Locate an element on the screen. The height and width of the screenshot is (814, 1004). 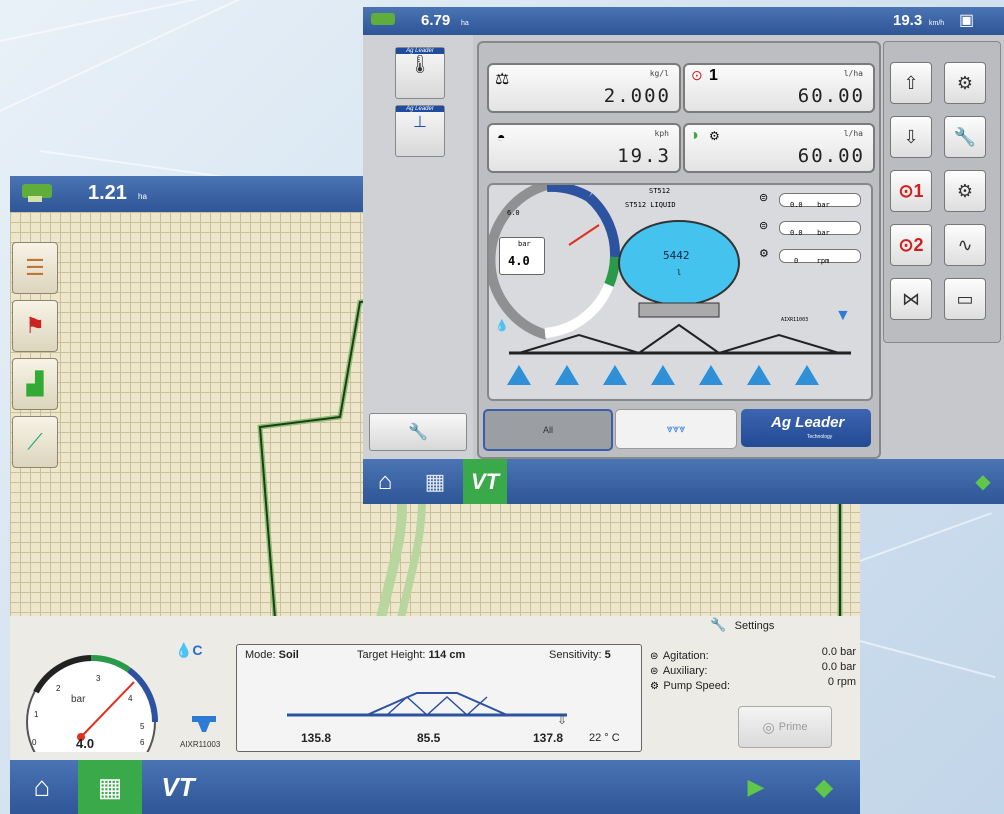
section-tab-sprayer: ⩔⩔⩔ is located at coordinates (676, 429).